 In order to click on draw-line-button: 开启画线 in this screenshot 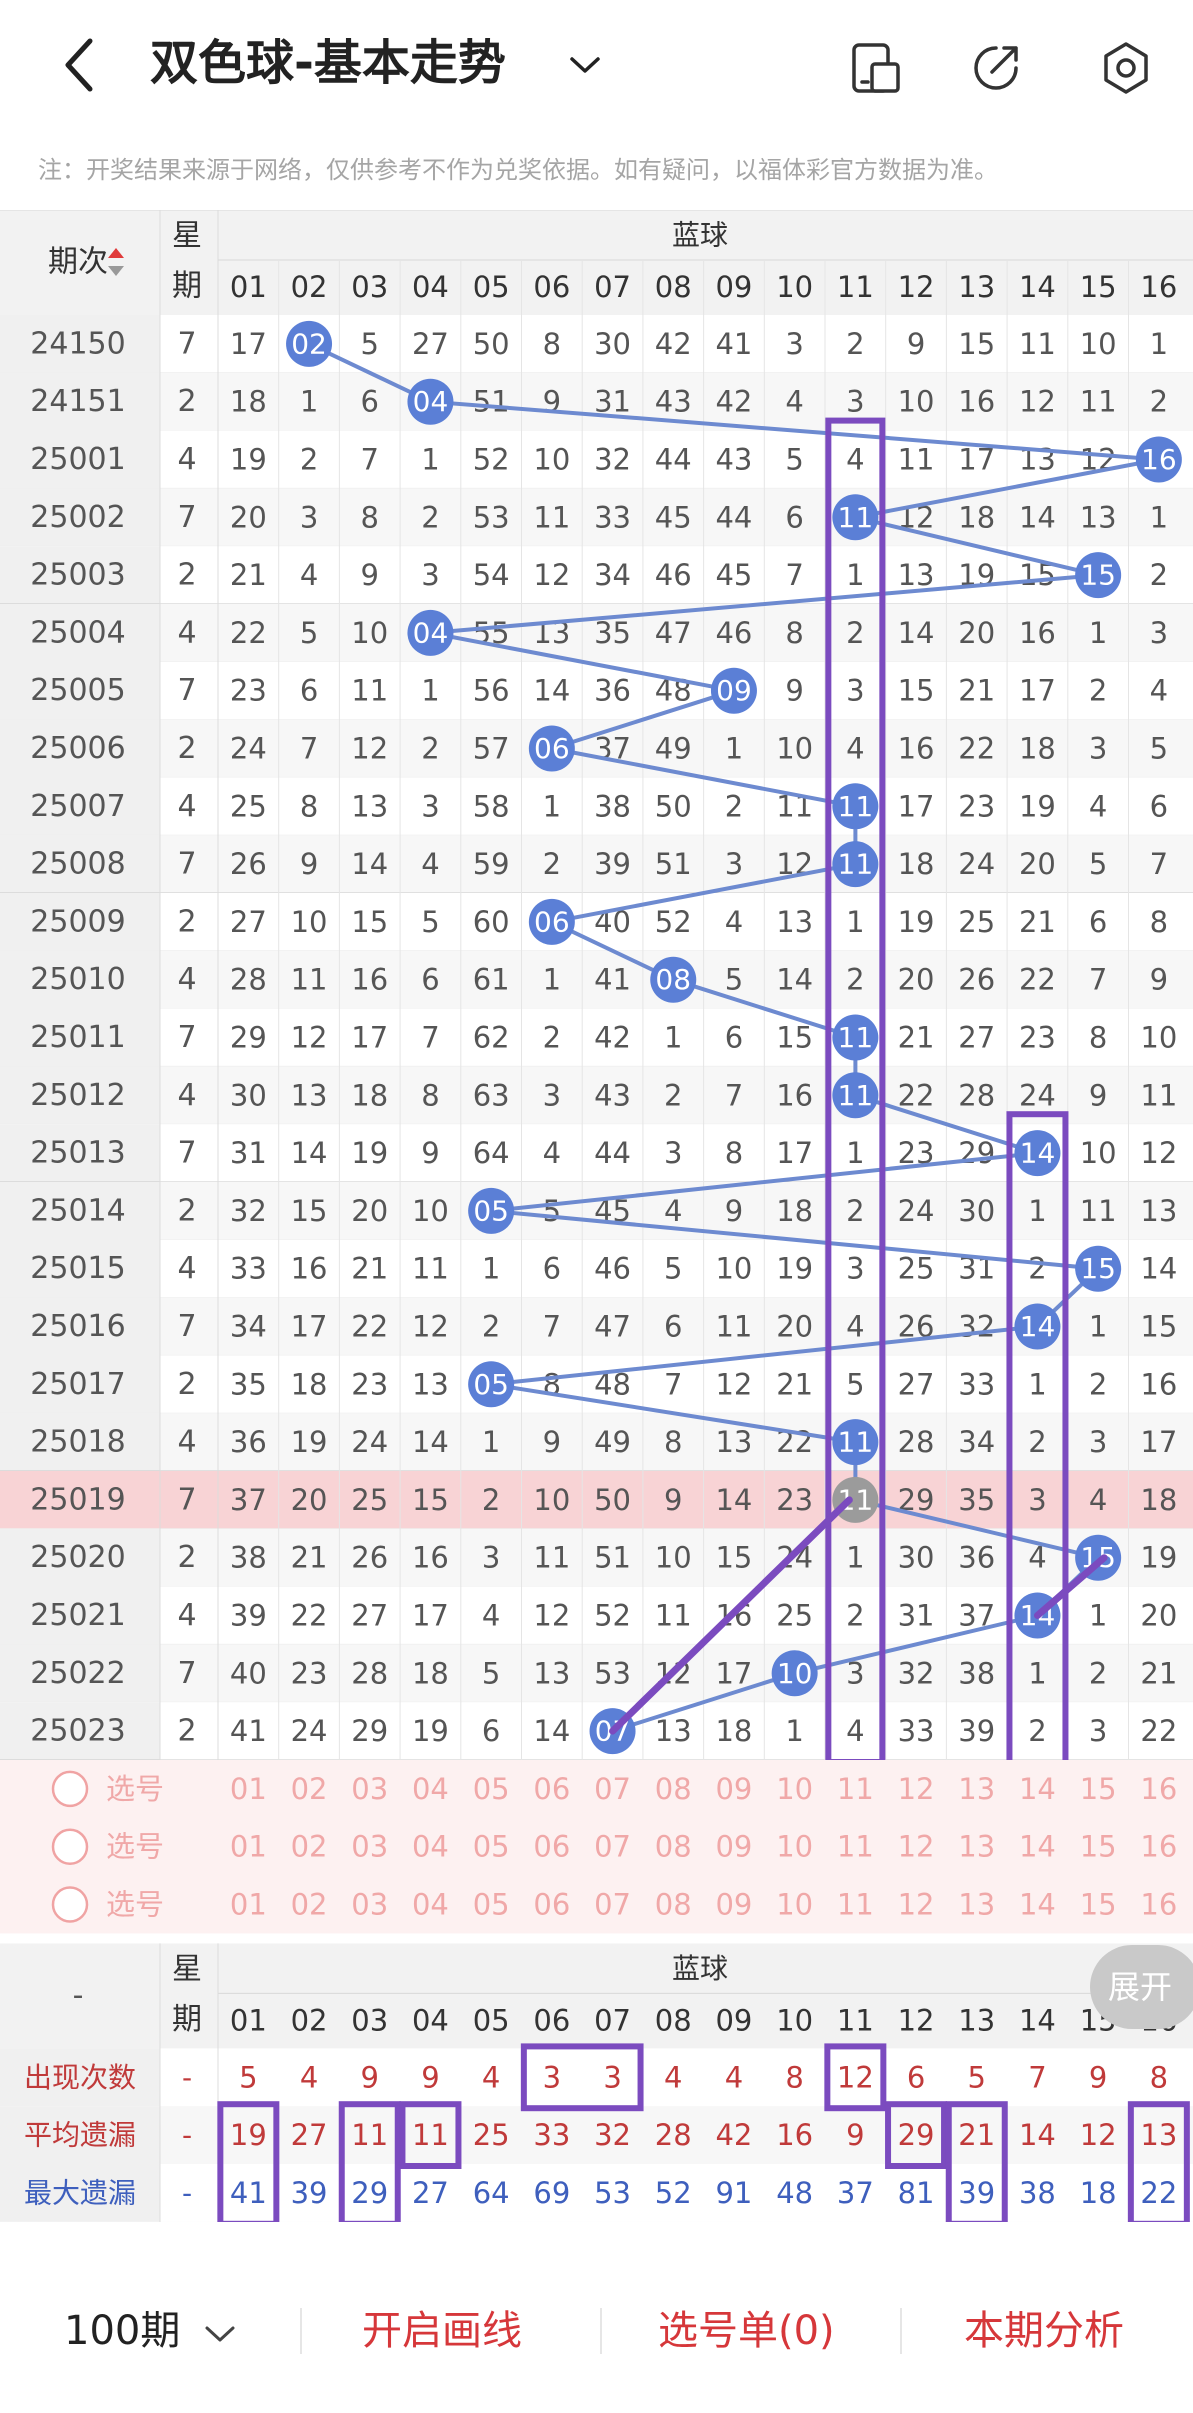, I will do `click(442, 2331)`.